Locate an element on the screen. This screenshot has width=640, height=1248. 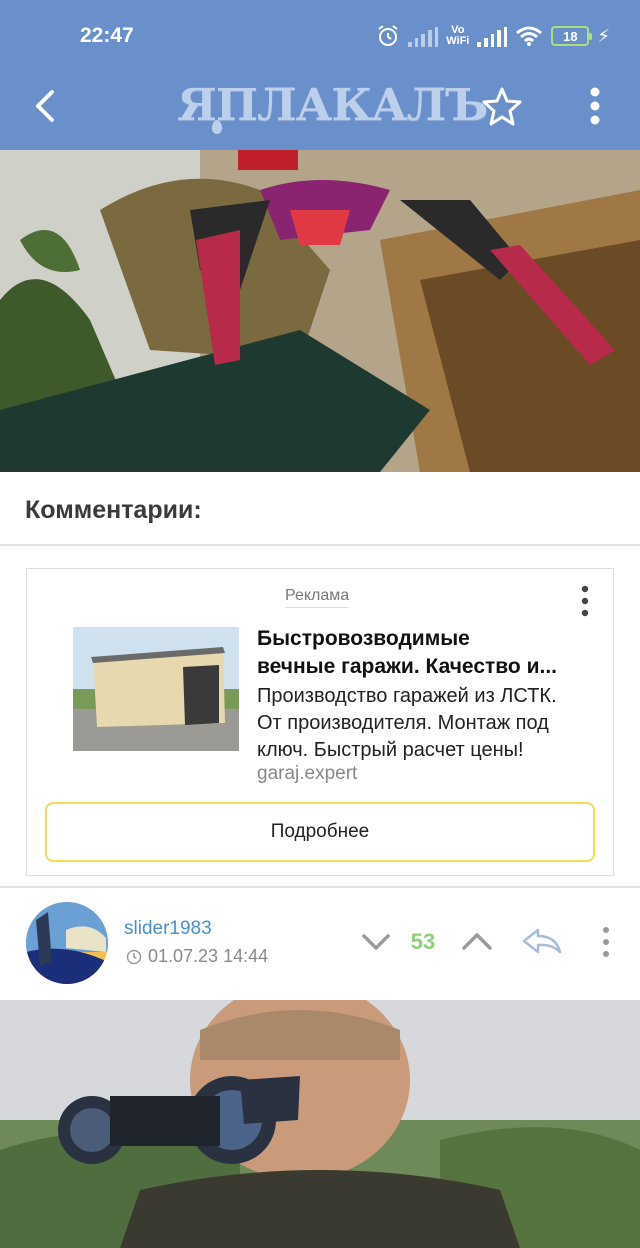
comment-username: slider1983 is located at coordinates (168, 929).